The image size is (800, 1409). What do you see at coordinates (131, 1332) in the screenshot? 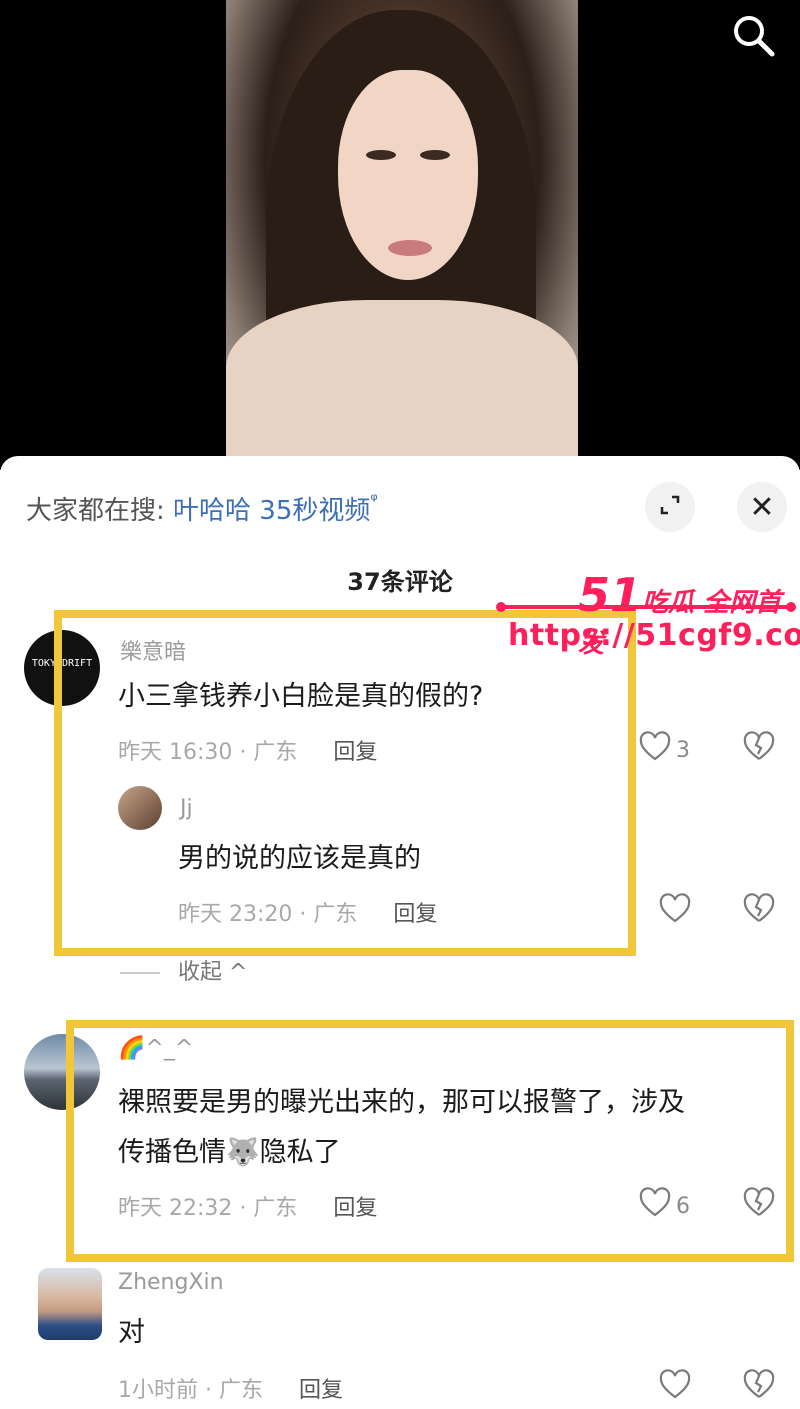
I see `comment-text: 对` at bounding box center [131, 1332].